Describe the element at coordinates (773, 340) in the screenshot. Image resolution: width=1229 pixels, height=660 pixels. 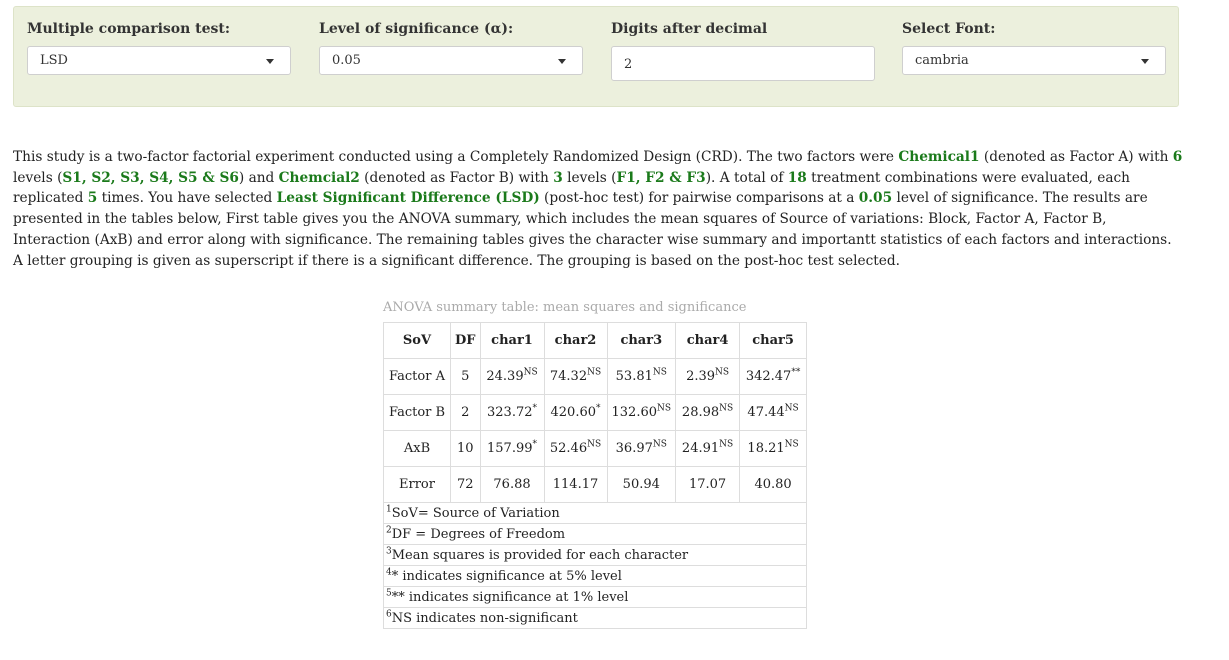
I see `header-char5: char5` at that location.